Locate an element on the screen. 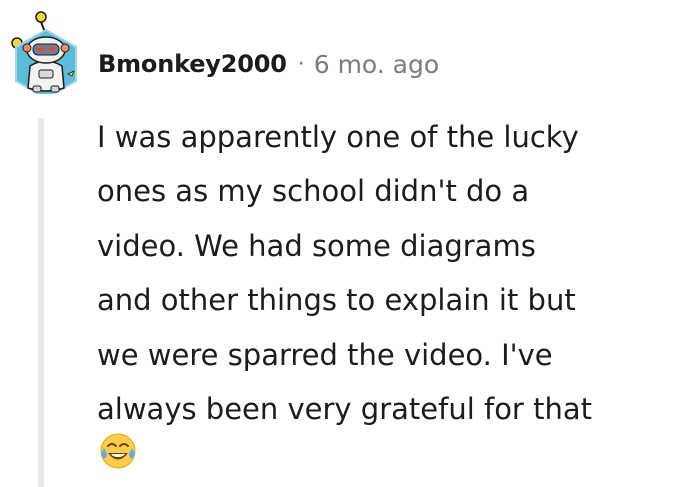  comment-meta: Bmonkey2000 · 6 mo. ago is located at coordinates (268, 64).